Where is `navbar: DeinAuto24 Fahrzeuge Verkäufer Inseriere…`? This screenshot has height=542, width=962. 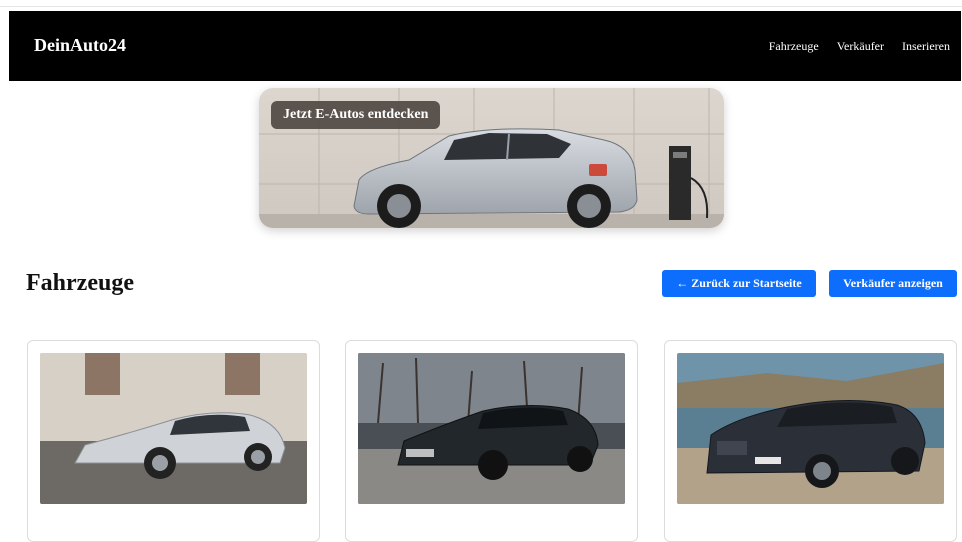 navbar: DeinAuto24 Fahrzeuge Verkäufer Inseriere… is located at coordinates (485, 46).